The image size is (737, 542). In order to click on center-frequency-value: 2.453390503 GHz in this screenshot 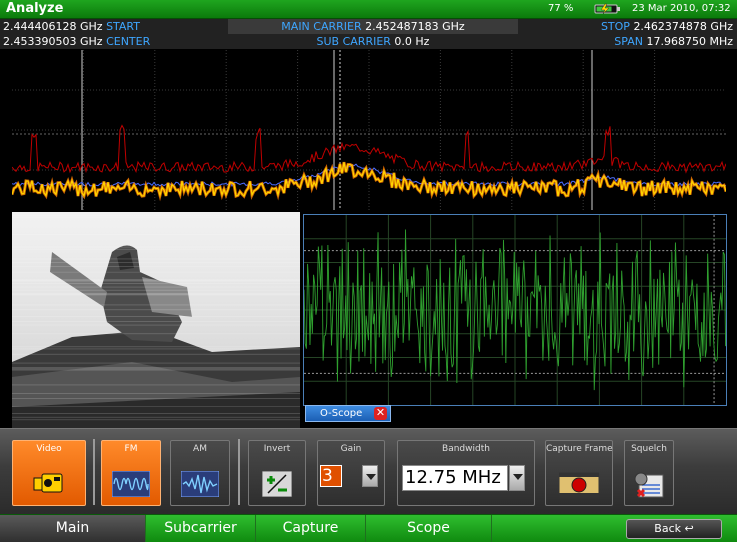, I will do `click(53, 41)`.